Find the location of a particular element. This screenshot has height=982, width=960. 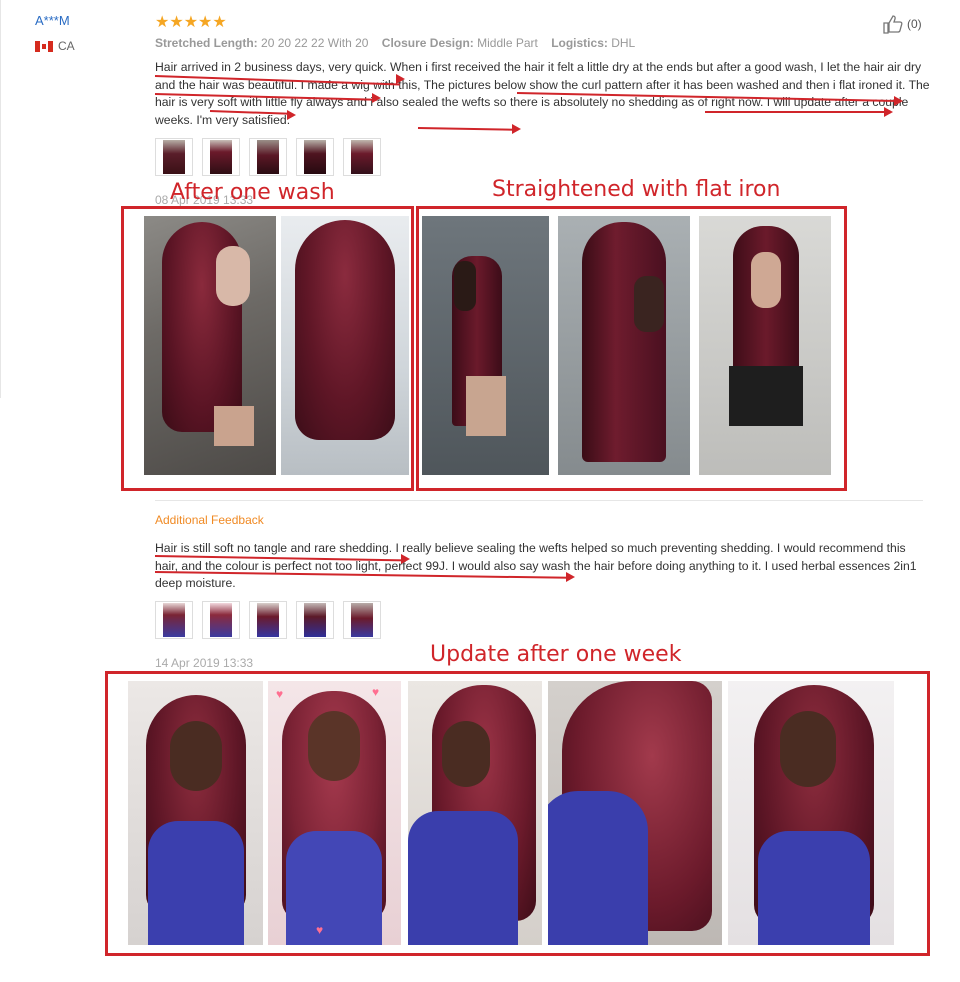

annotation-update-week: Update after one week is located at coordinates (556, 654).